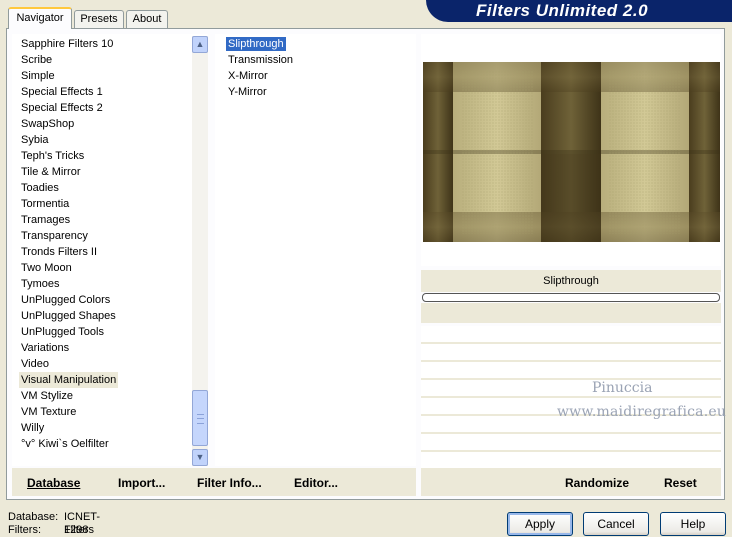  What do you see at coordinates (62, 108) in the screenshot?
I see `category-item: Special Effects 2` at bounding box center [62, 108].